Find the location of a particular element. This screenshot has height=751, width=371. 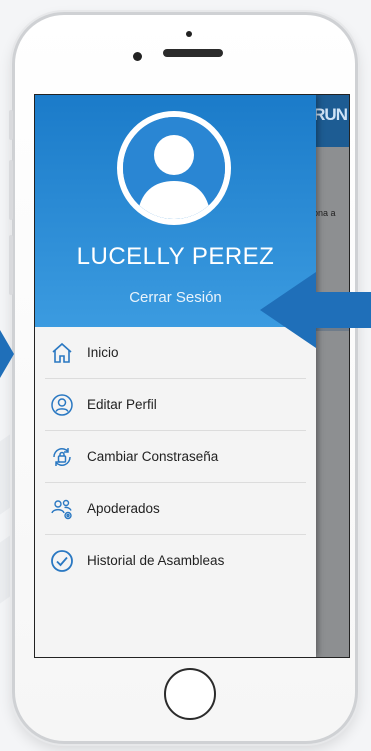

menu-item-label: Historial de Asambleas is located at coordinates (156, 560).